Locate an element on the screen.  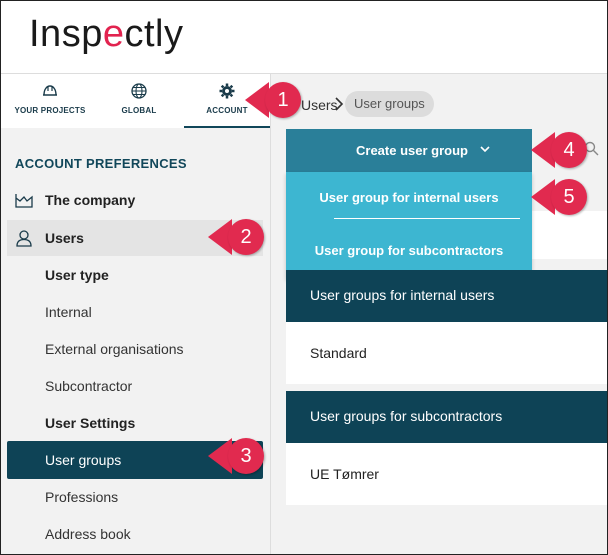
account-preferences-title: ACCOUNT PREFERENCES is located at coordinates (101, 163).